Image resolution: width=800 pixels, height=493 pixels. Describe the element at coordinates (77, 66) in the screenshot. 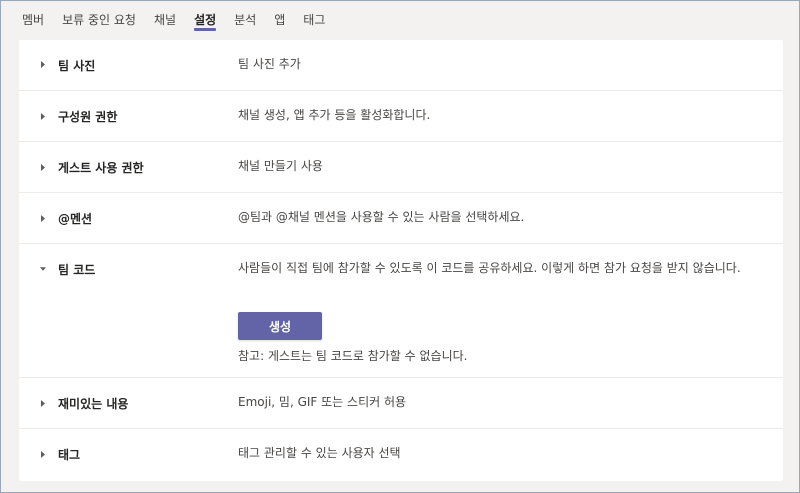

I see `setting-label: 팀 사진` at that location.